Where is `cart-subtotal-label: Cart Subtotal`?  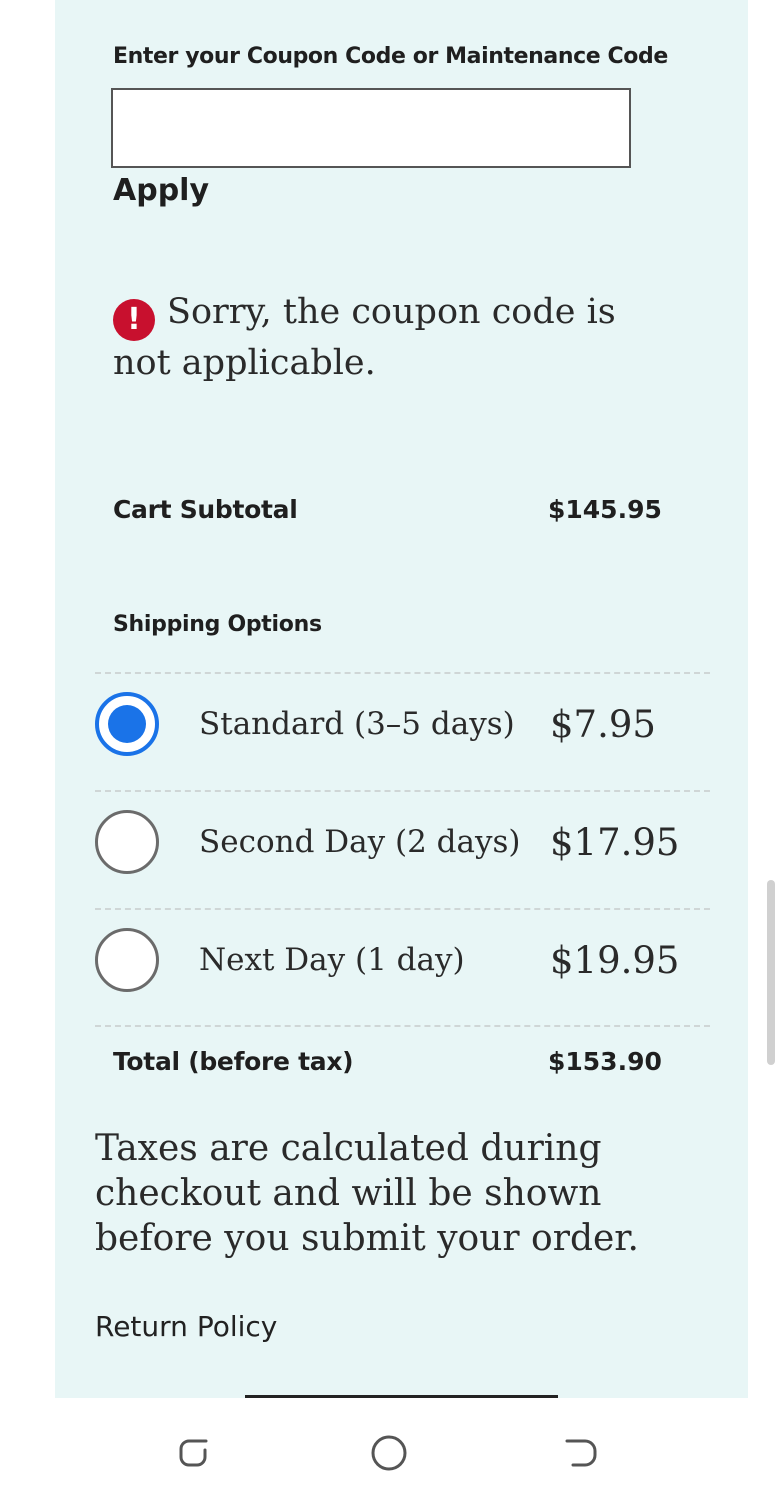
cart-subtotal-label: Cart Subtotal is located at coordinates (205, 509).